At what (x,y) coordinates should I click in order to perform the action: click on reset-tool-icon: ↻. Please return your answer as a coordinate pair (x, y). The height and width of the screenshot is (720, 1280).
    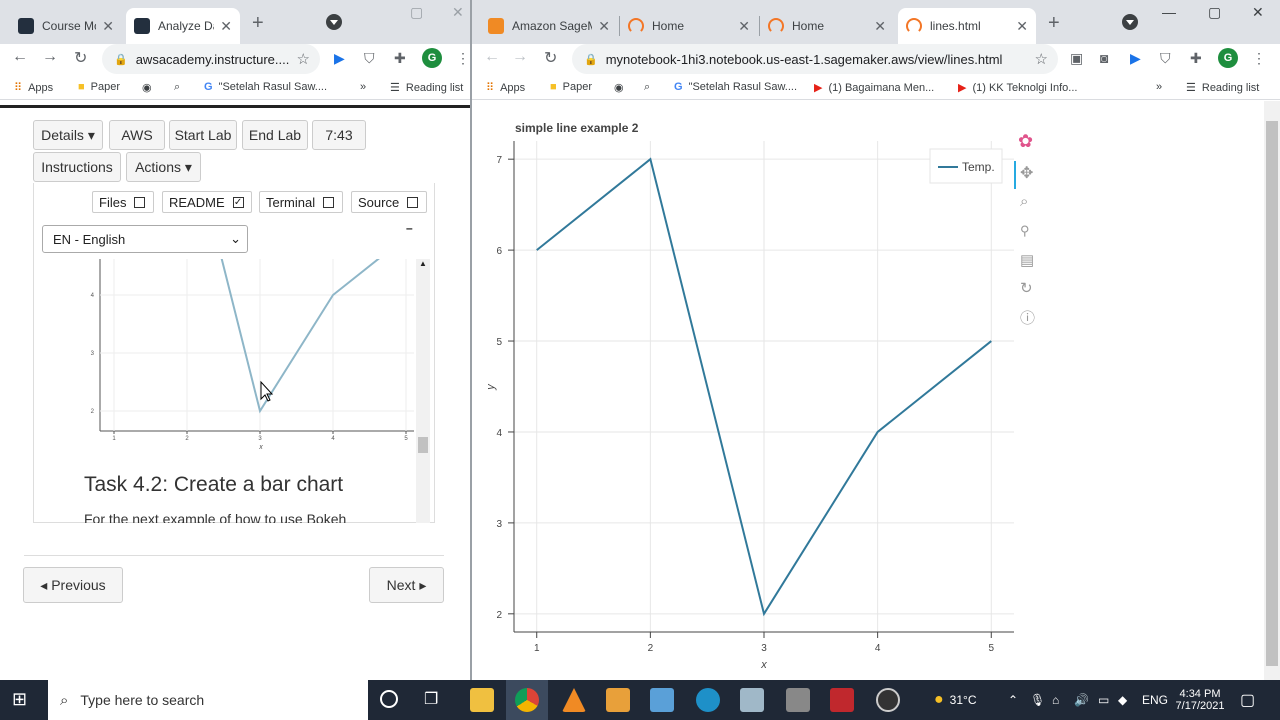
    Looking at the image, I should click on (1026, 288).